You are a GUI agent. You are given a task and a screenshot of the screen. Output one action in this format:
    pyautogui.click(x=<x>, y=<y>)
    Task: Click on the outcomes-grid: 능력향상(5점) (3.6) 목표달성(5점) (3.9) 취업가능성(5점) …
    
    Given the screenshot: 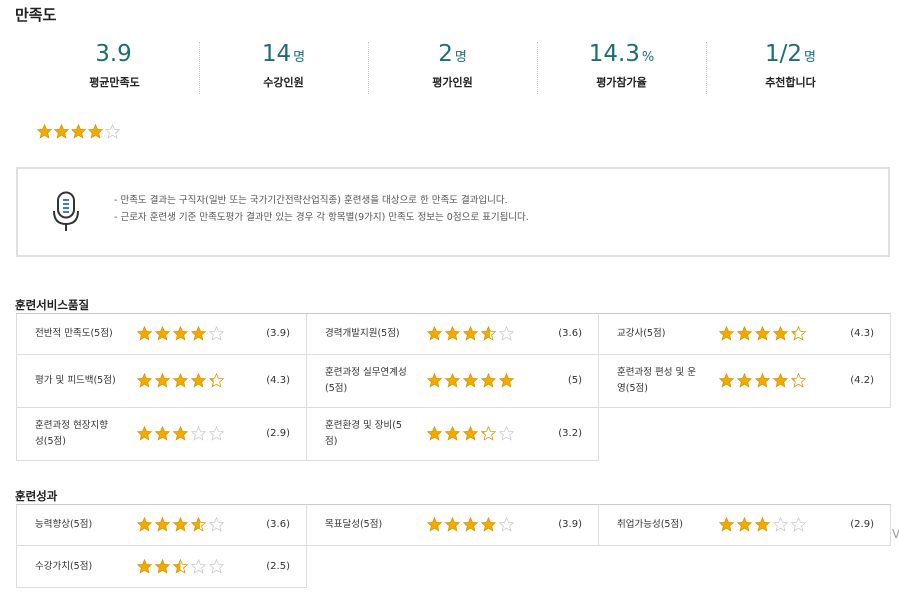 What is the action you would take?
    pyautogui.click(x=453, y=546)
    